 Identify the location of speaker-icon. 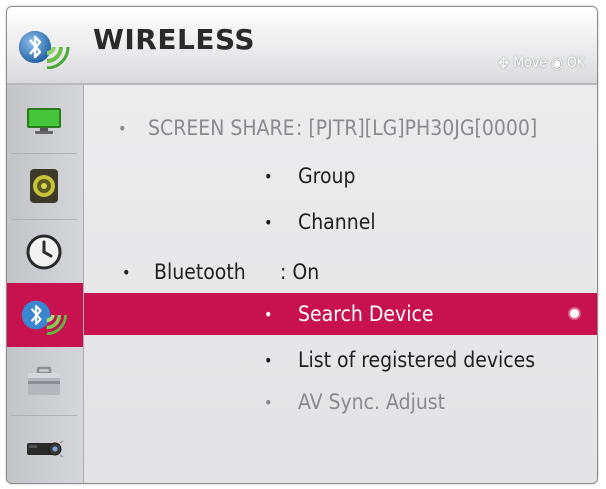
(44, 186).